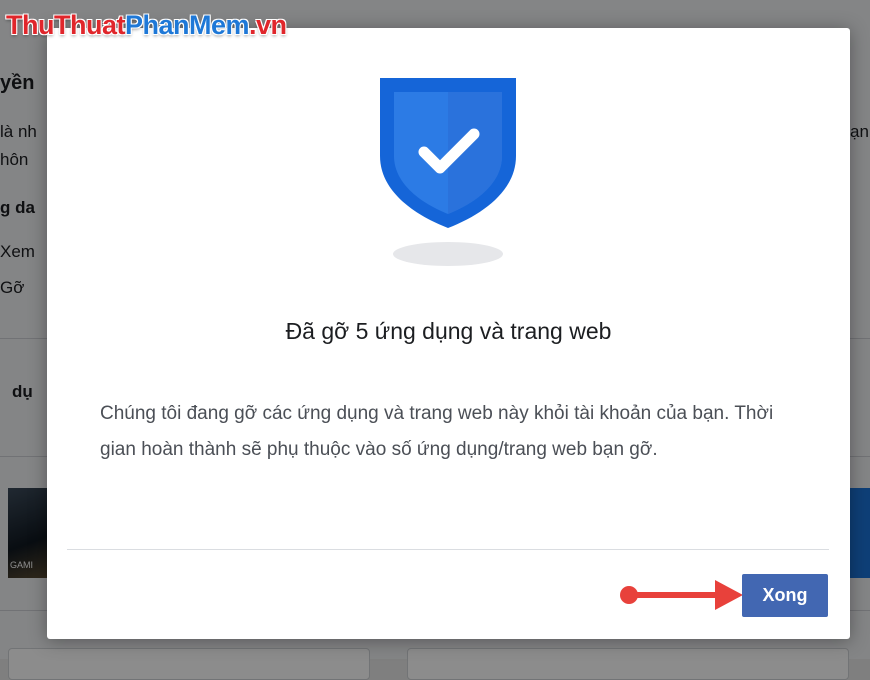 The height and width of the screenshot is (680, 870). What do you see at coordinates (448, 549) in the screenshot?
I see `dialog-divider` at bounding box center [448, 549].